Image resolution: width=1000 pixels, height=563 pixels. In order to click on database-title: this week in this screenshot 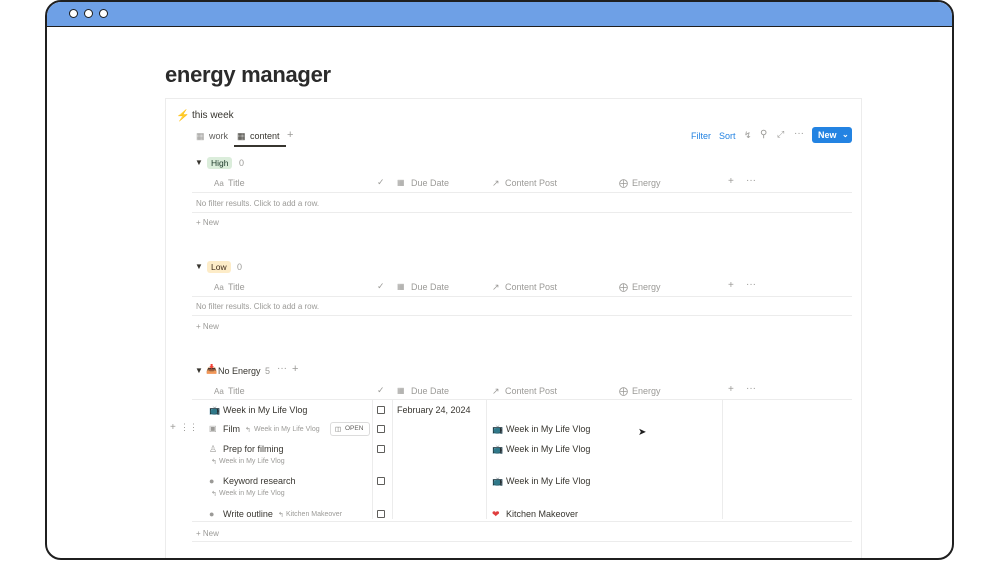, I will do `click(213, 115)`.